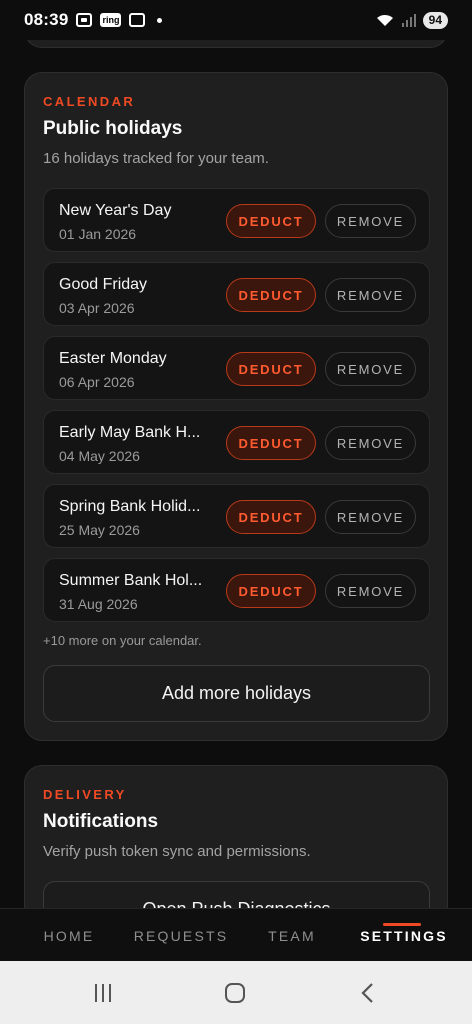  Describe the element at coordinates (85, 794) in the screenshot. I see `delivery-eyebrow: DELIVERY` at that location.